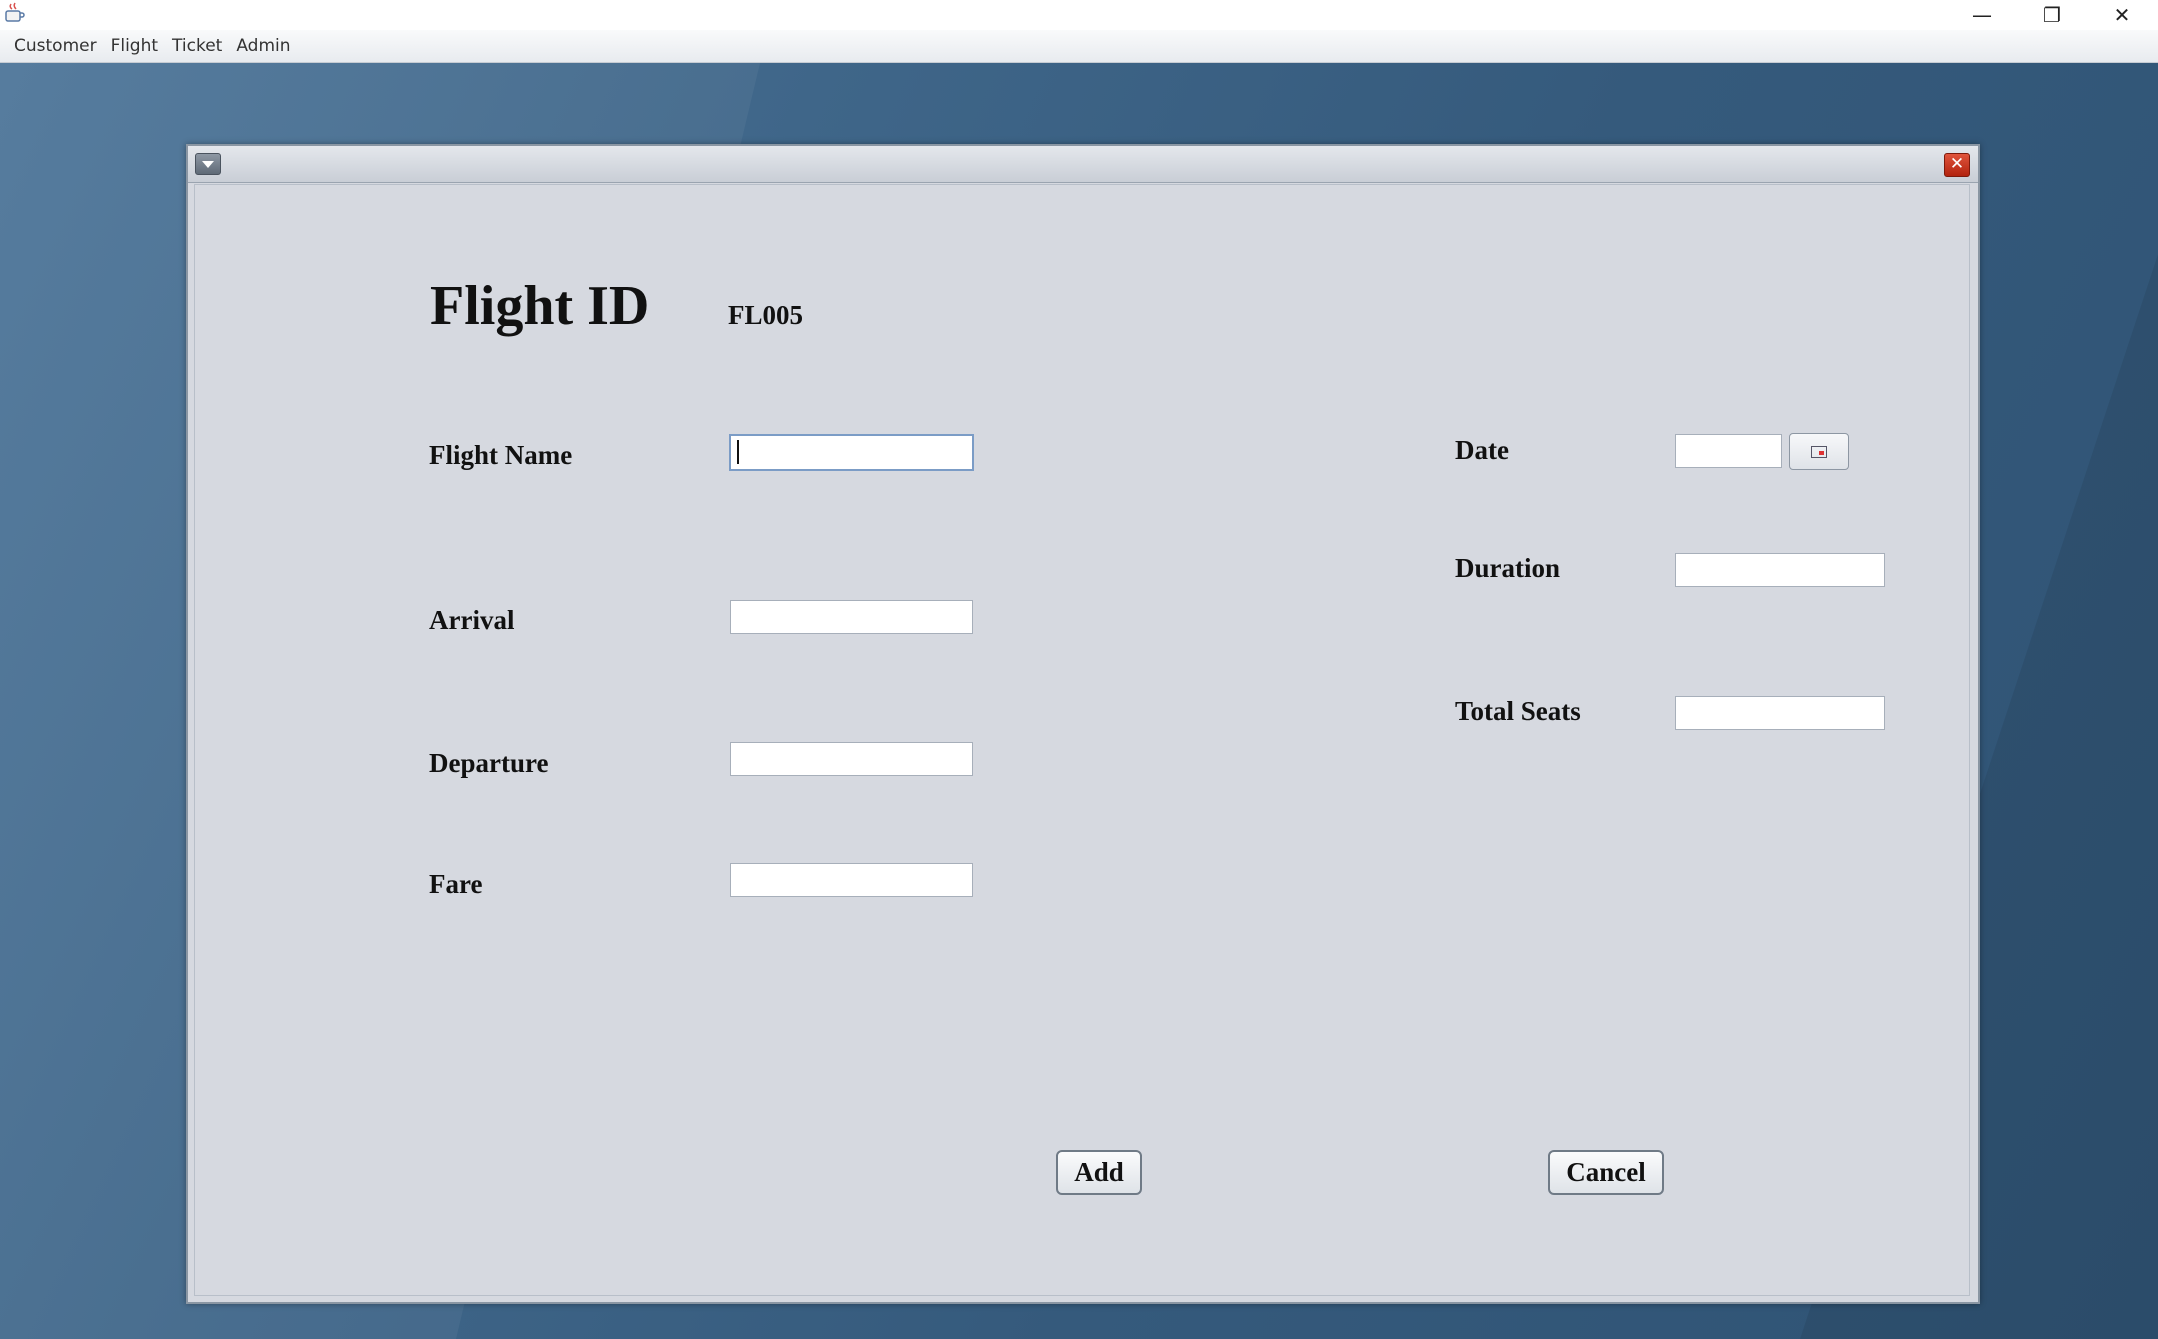  What do you see at coordinates (489, 763) in the screenshot?
I see `departure-label: Departure` at bounding box center [489, 763].